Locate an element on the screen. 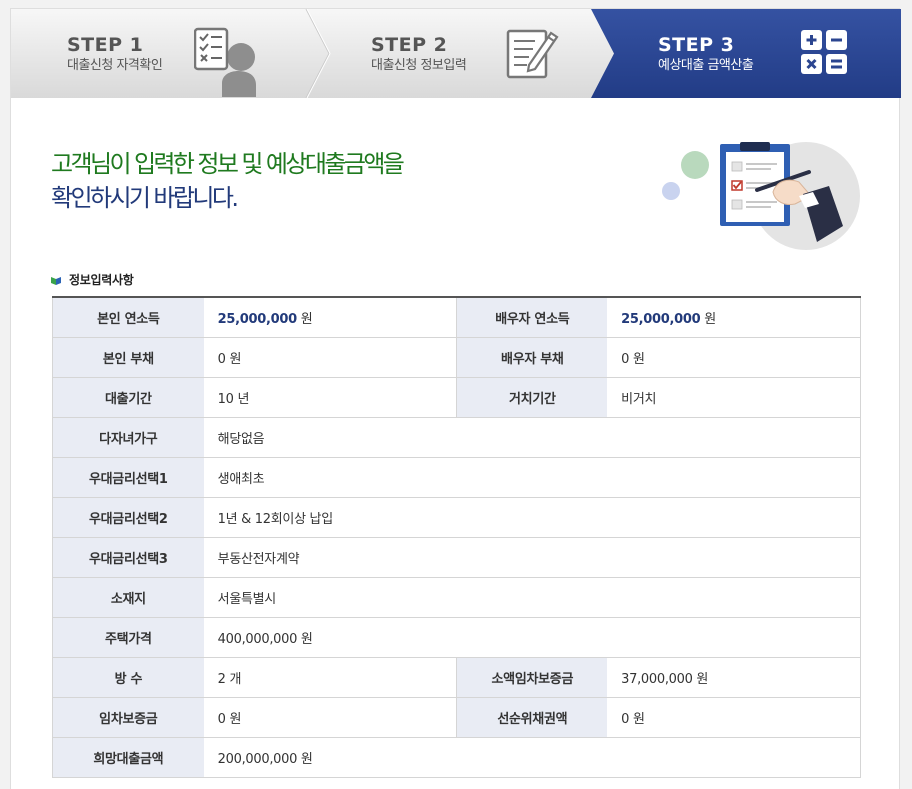 The width and height of the screenshot is (912, 789). step-3-number: STEP 3 is located at coordinates (696, 45).